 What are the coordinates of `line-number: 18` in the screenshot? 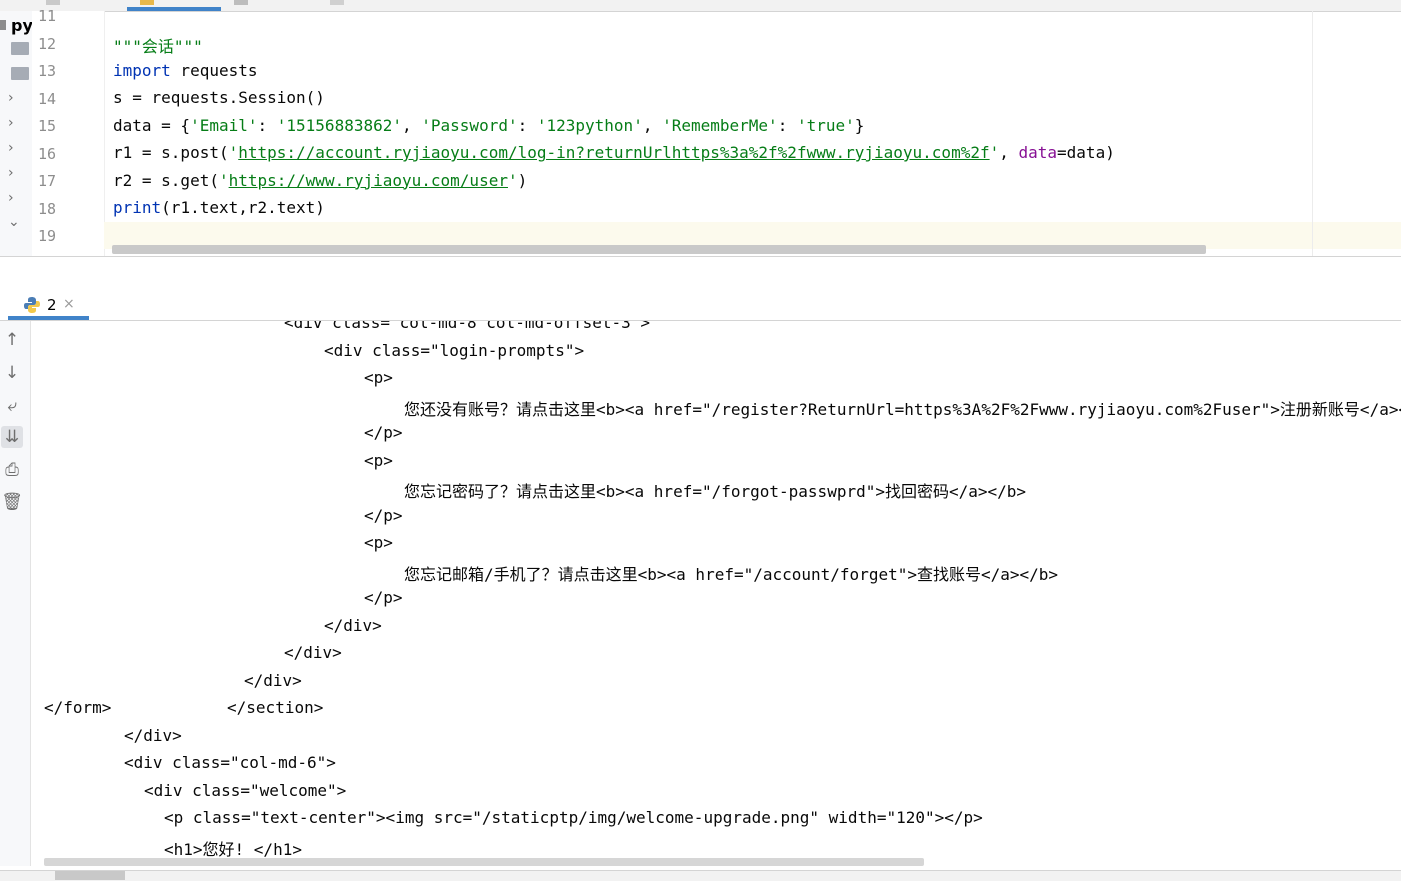 It's located at (47, 208).